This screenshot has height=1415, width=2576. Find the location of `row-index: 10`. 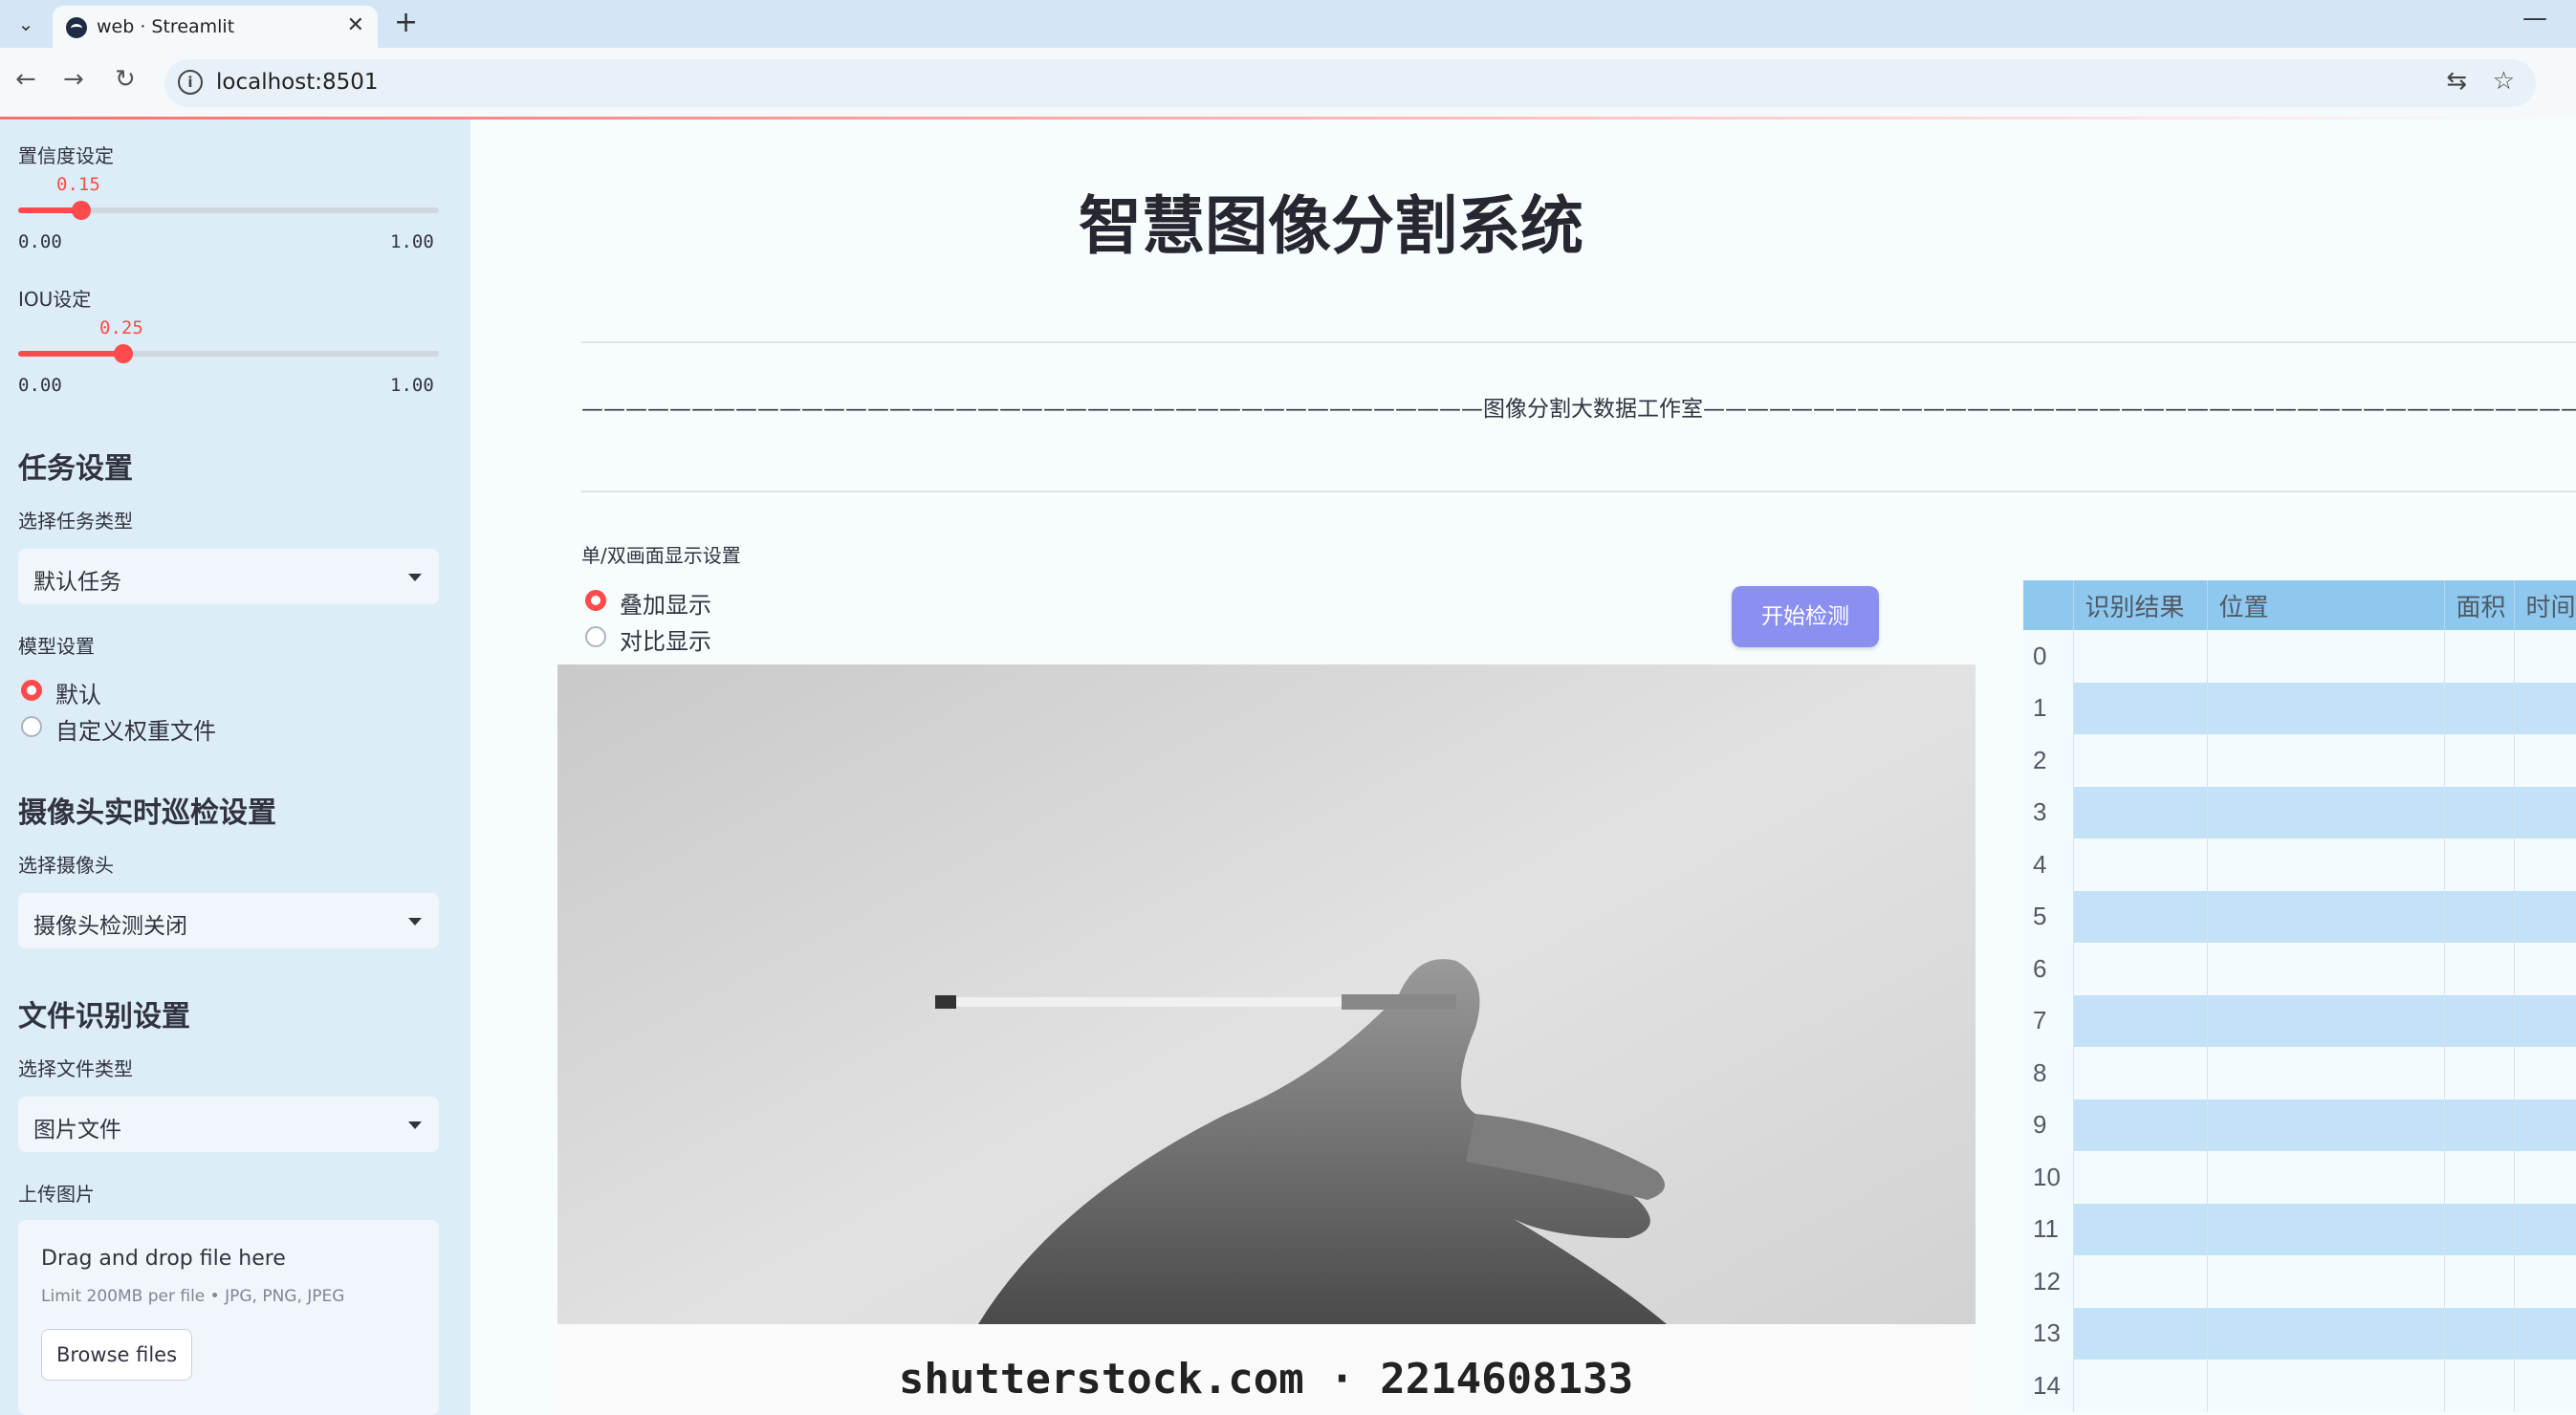

row-index: 10 is located at coordinates (2048, 1178).